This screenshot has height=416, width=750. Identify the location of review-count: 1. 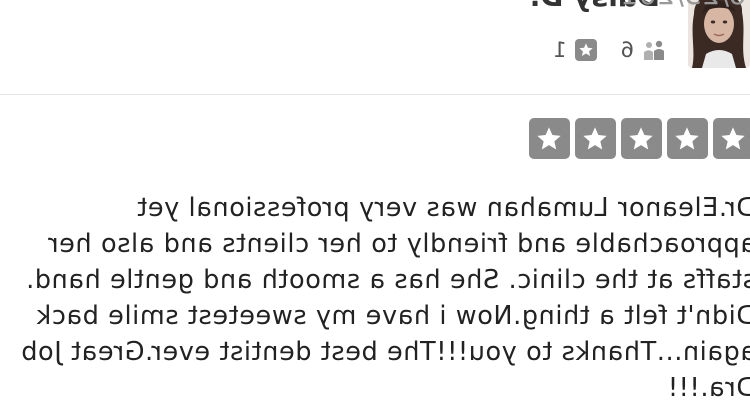
(560, 50).